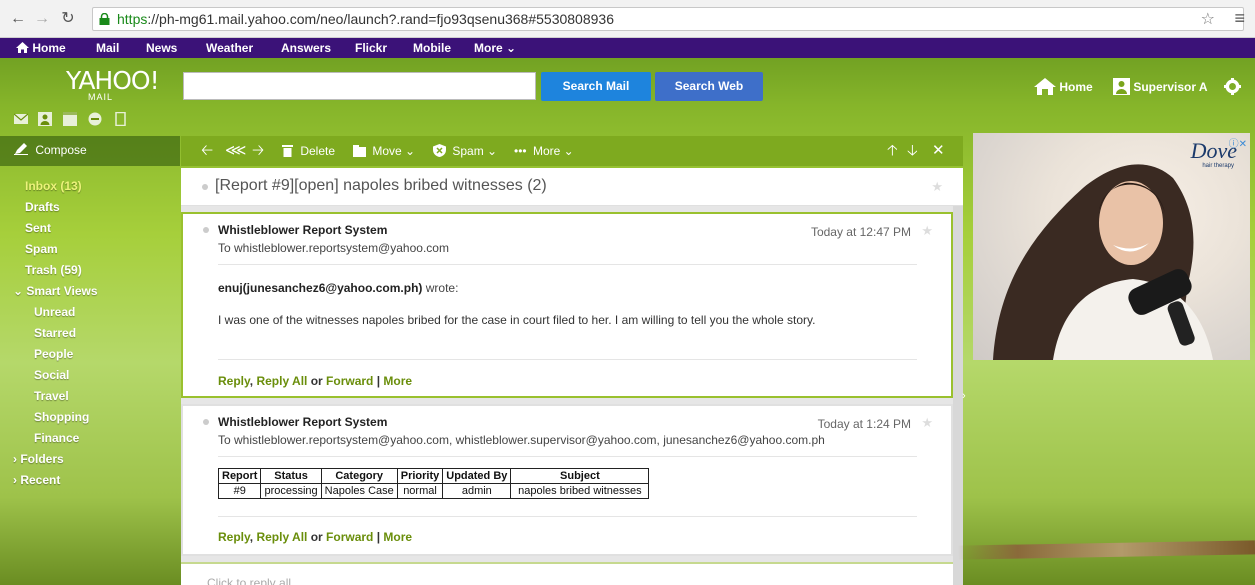 Image resolution: width=1255 pixels, height=585 pixels. What do you see at coordinates (938, 151) in the screenshot?
I see `close-icon: ✕` at bounding box center [938, 151].